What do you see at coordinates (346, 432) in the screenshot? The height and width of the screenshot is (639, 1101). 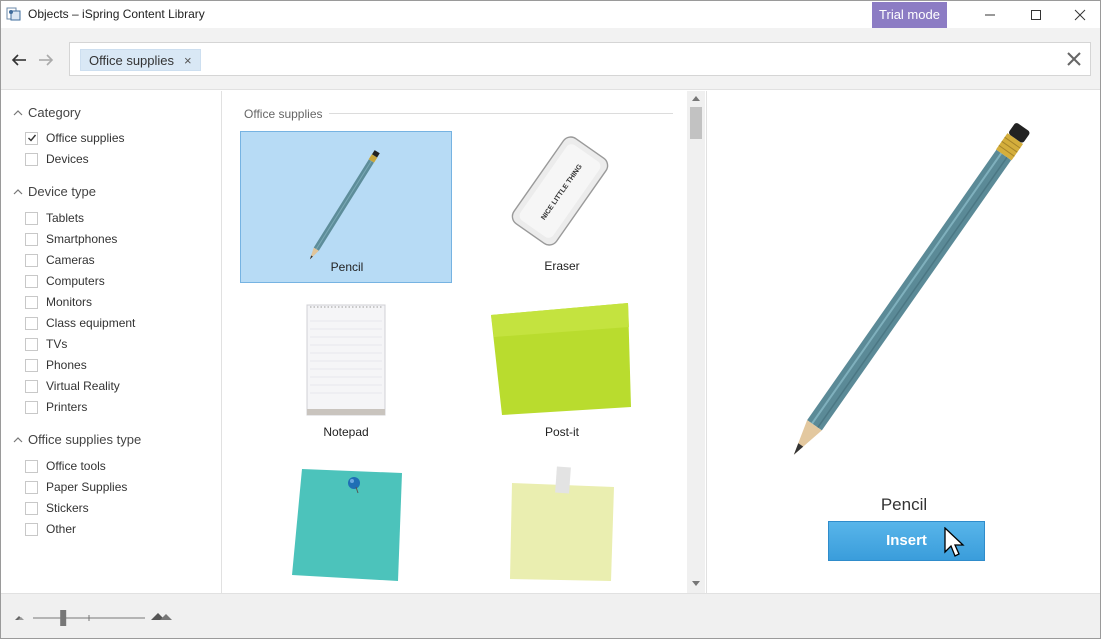 I see `grid-item-label: Notepad` at bounding box center [346, 432].